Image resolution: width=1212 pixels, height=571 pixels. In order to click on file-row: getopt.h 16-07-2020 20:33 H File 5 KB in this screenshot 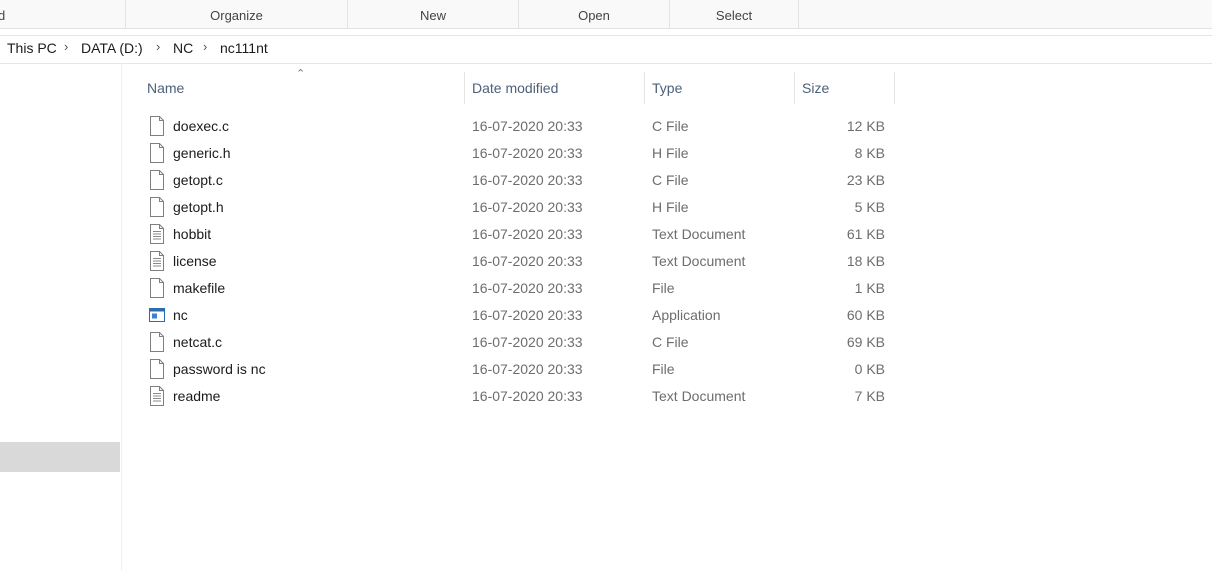, I will do `click(517, 207)`.